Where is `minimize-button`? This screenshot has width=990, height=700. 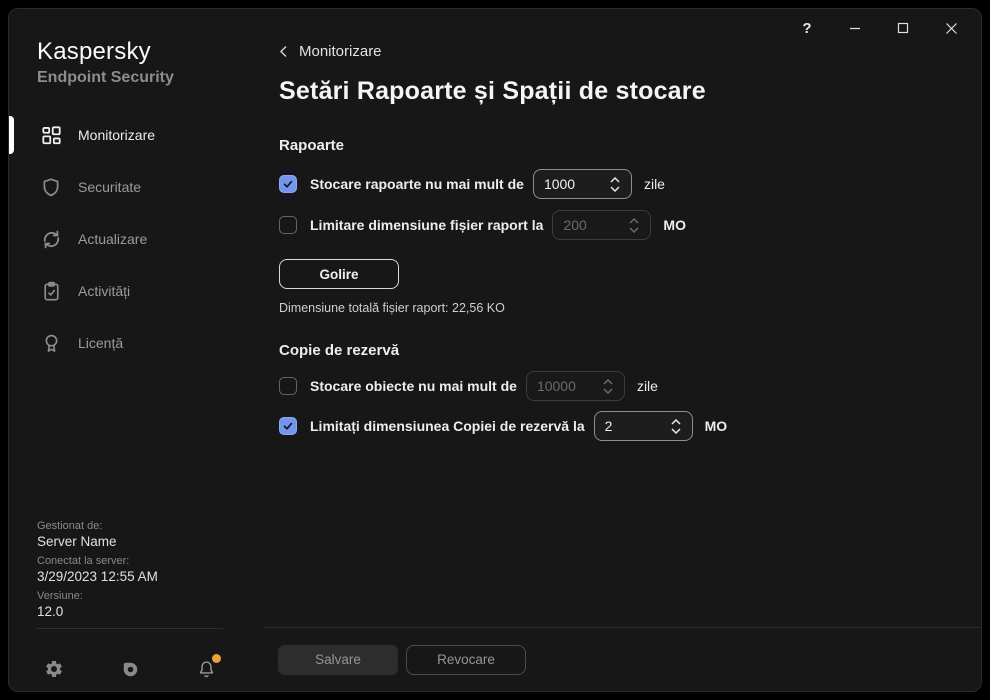 minimize-button is located at coordinates (855, 28).